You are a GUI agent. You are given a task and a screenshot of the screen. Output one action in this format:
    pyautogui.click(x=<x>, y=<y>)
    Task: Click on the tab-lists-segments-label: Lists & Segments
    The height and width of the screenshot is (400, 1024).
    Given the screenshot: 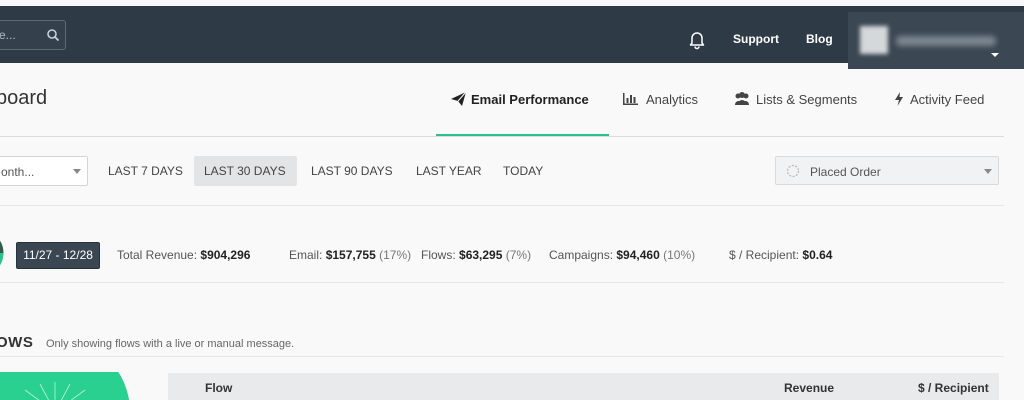 What is the action you would take?
    pyautogui.click(x=807, y=99)
    